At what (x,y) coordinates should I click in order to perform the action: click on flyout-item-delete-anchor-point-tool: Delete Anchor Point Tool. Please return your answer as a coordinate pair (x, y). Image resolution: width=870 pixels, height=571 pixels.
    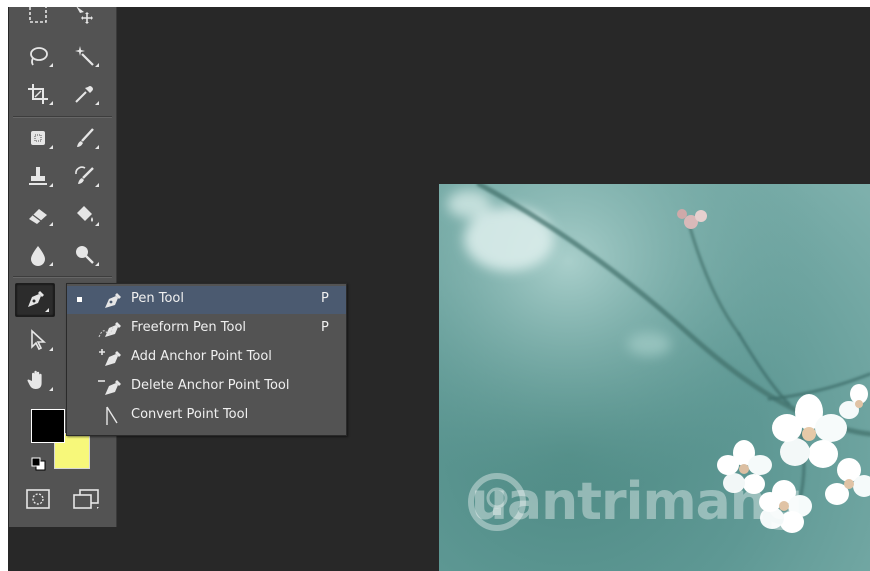
    Looking at the image, I should click on (206, 387).